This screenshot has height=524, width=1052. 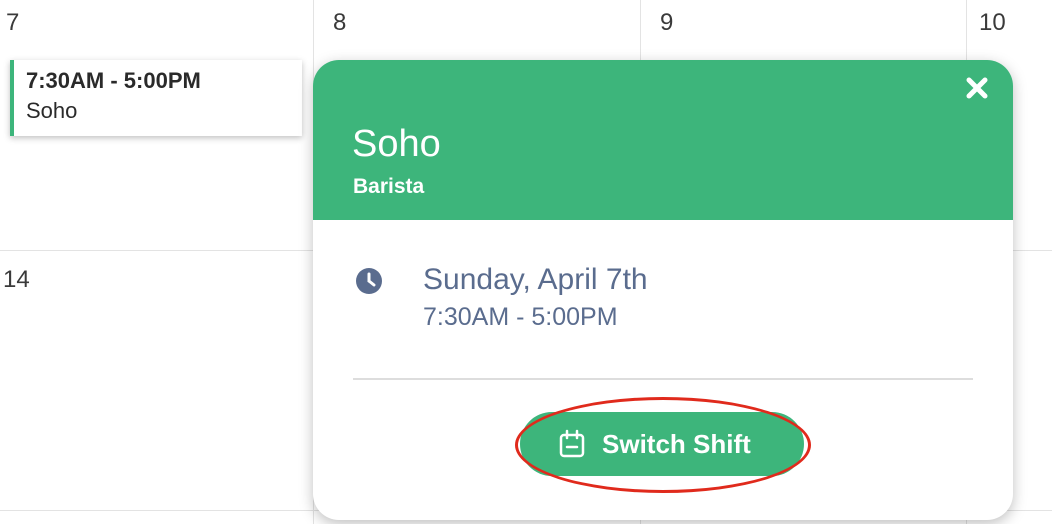 I want to click on popup-subtitle: Barista, so click(x=389, y=186).